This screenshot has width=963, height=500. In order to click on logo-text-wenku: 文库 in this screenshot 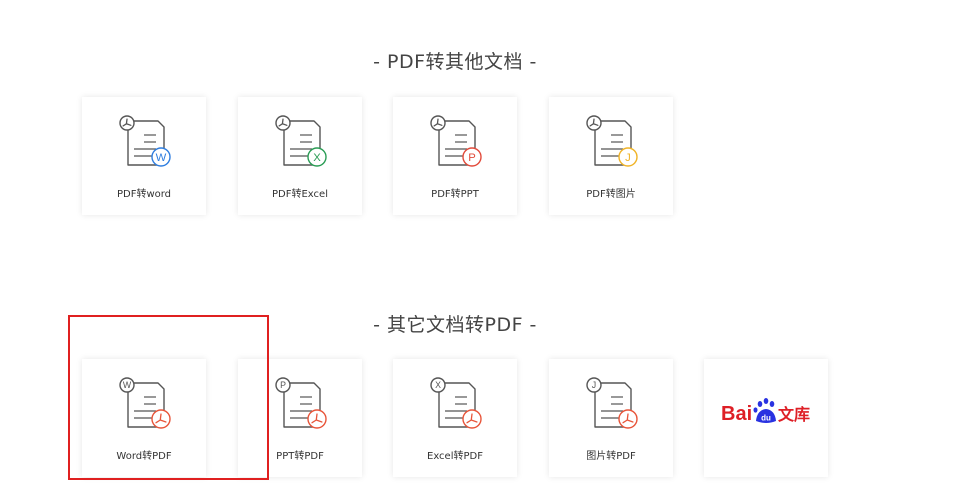, I will do `click(794, 414)`.